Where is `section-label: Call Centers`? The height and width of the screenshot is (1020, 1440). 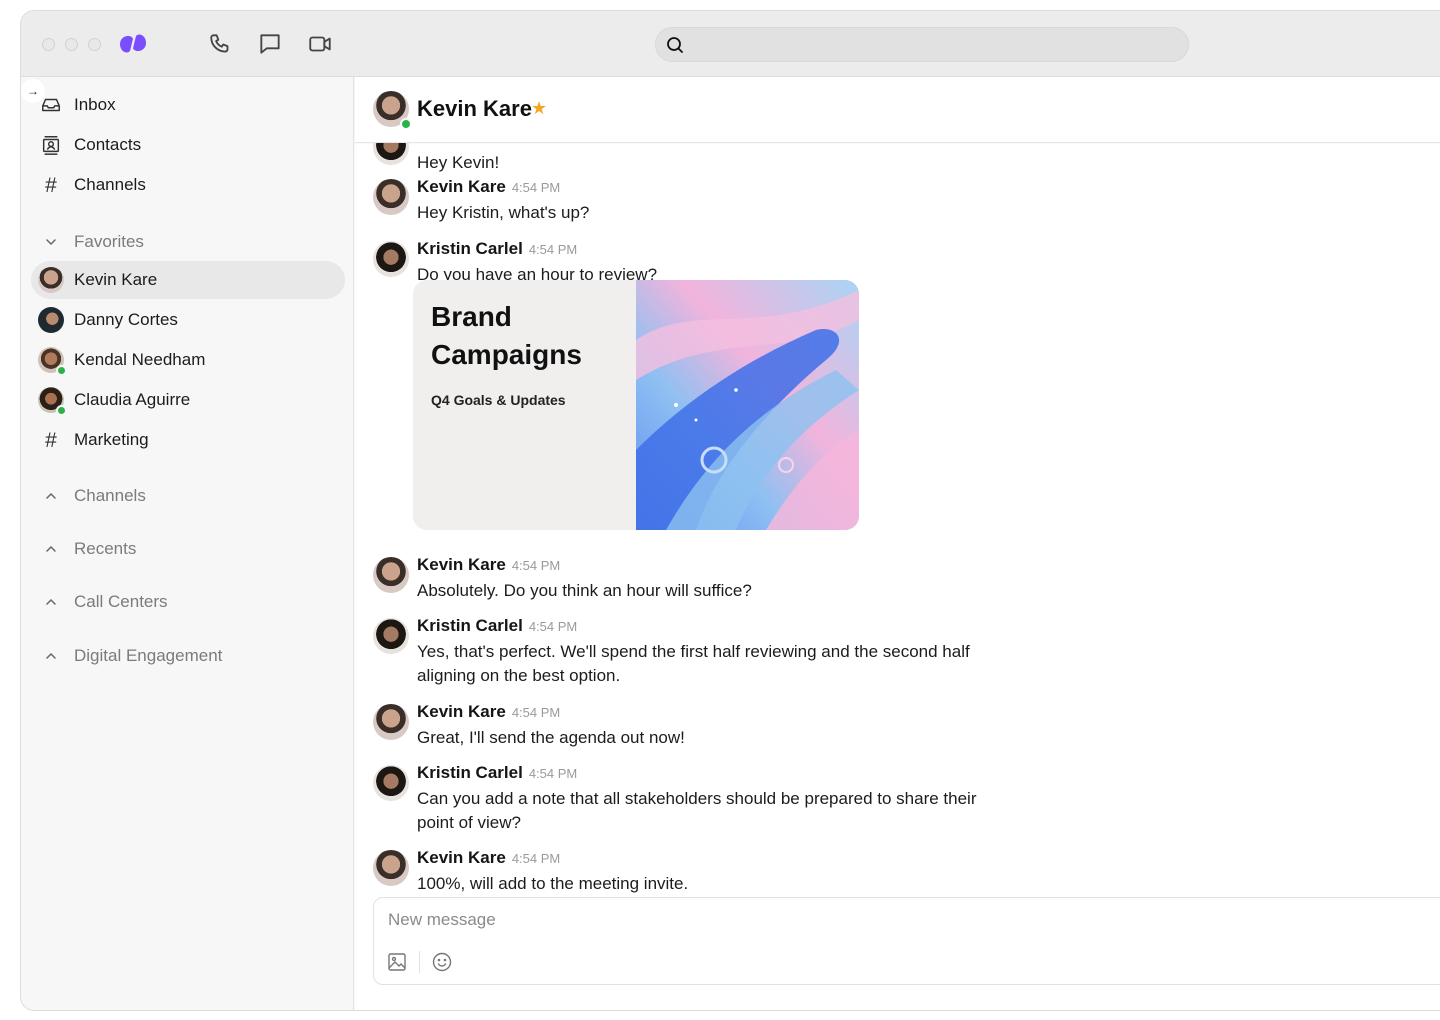 section-label: Call Centers is located at coordinates (121, 601).